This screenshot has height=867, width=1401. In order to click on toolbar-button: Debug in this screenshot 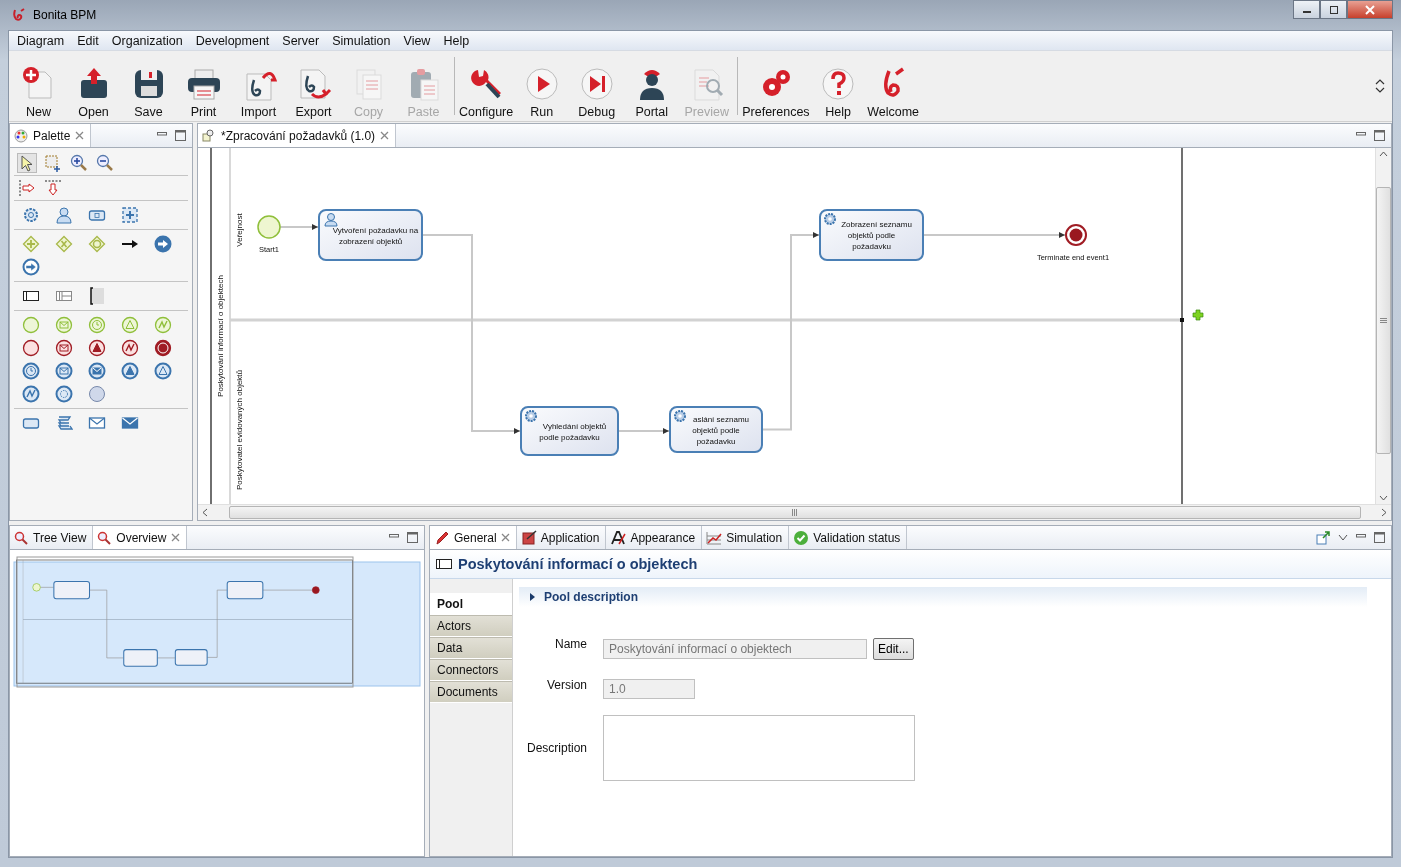, I will do `click(597, 86)`.